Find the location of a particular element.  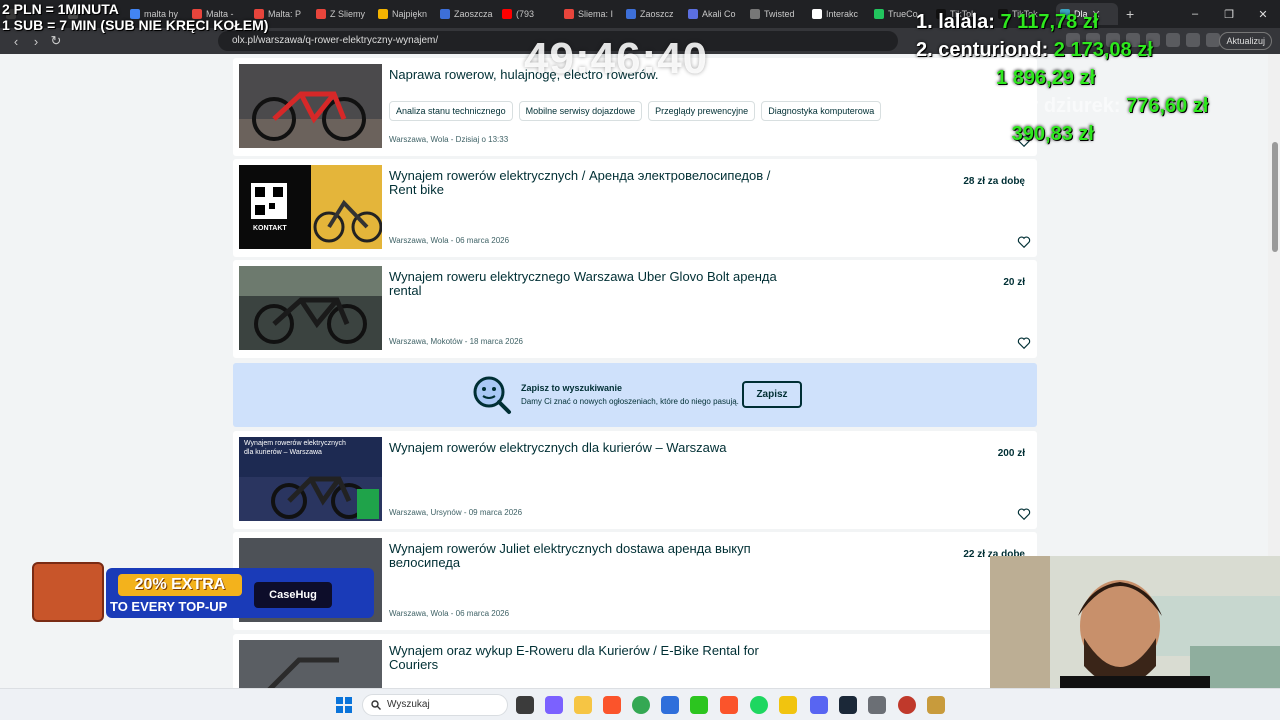

browser-tab: (793 is located at coordinates (529, 14).